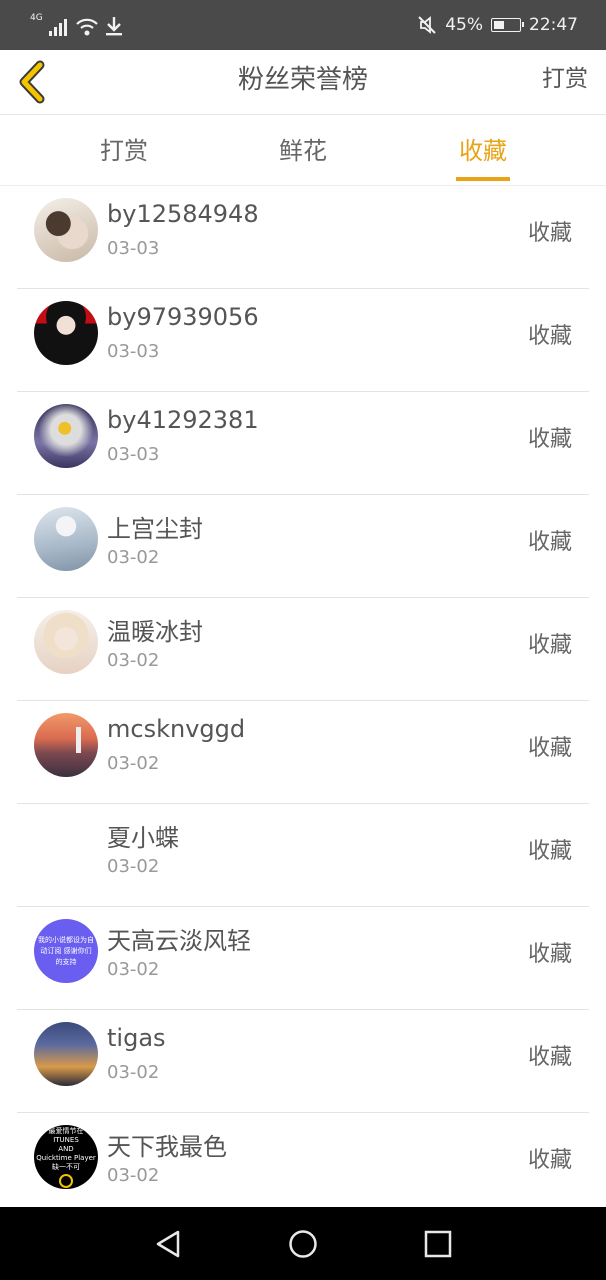  I want to click on fan-name: by12584948, so click(183, 214).